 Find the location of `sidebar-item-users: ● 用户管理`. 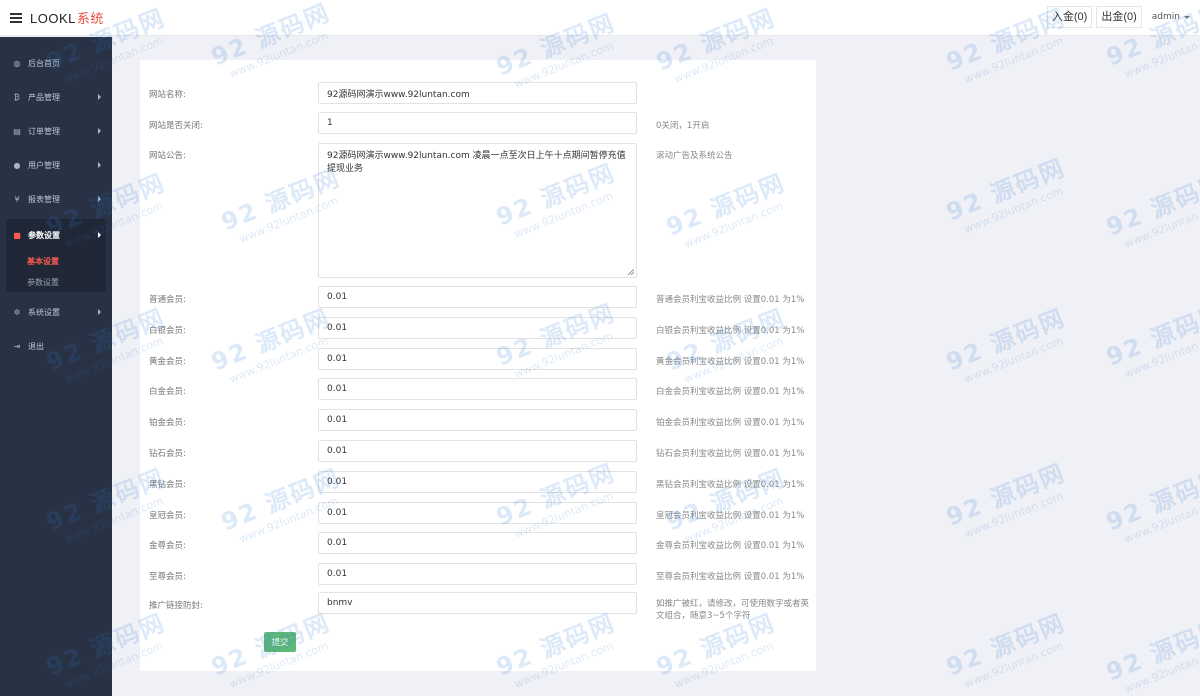

sidebar-item-users: ● 用户管理 is located at coordinates (56, 165).